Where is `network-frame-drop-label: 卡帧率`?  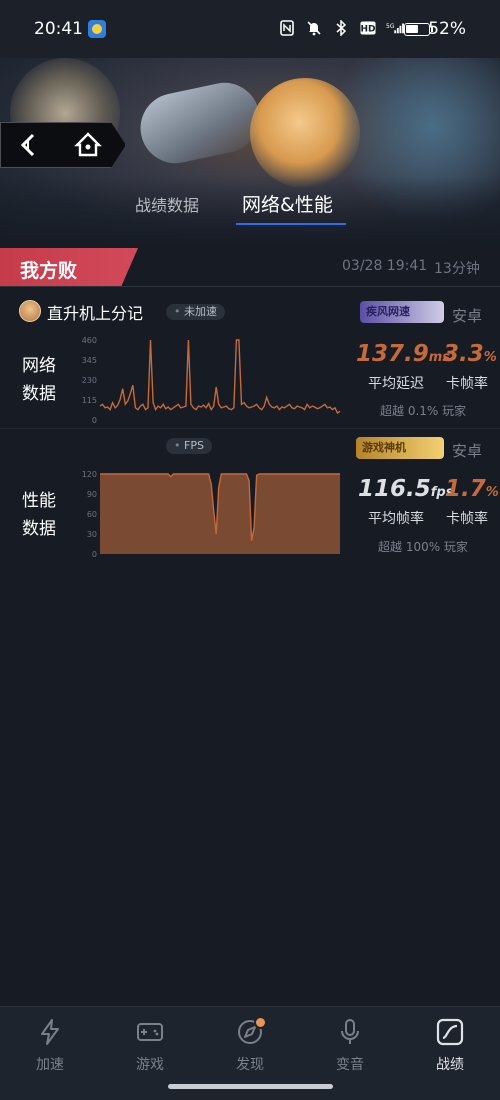
network-frame-drop-label: 卡帧率 is located at coordinates (467, 384).